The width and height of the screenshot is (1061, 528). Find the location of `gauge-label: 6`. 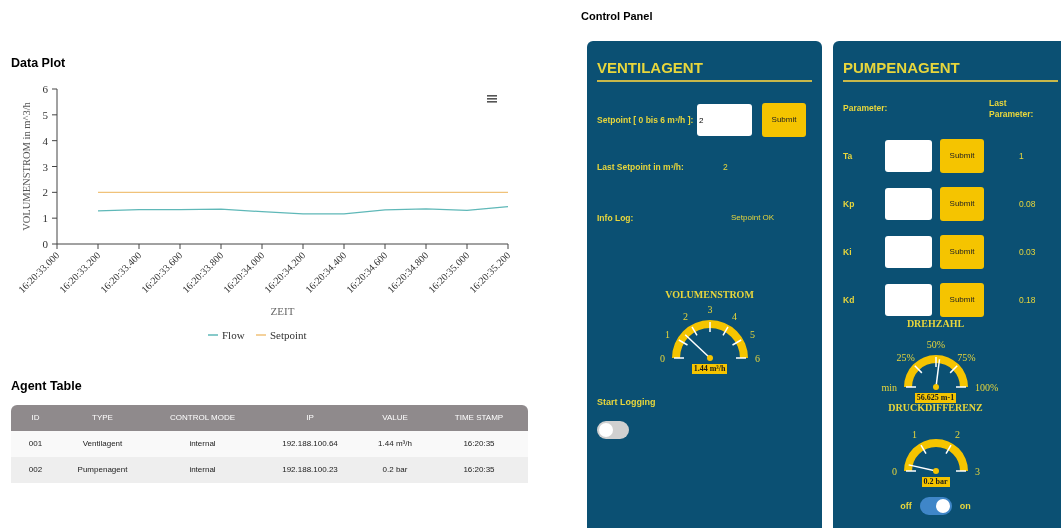

gauge-label: 6 is located at coordinates (757, 358).